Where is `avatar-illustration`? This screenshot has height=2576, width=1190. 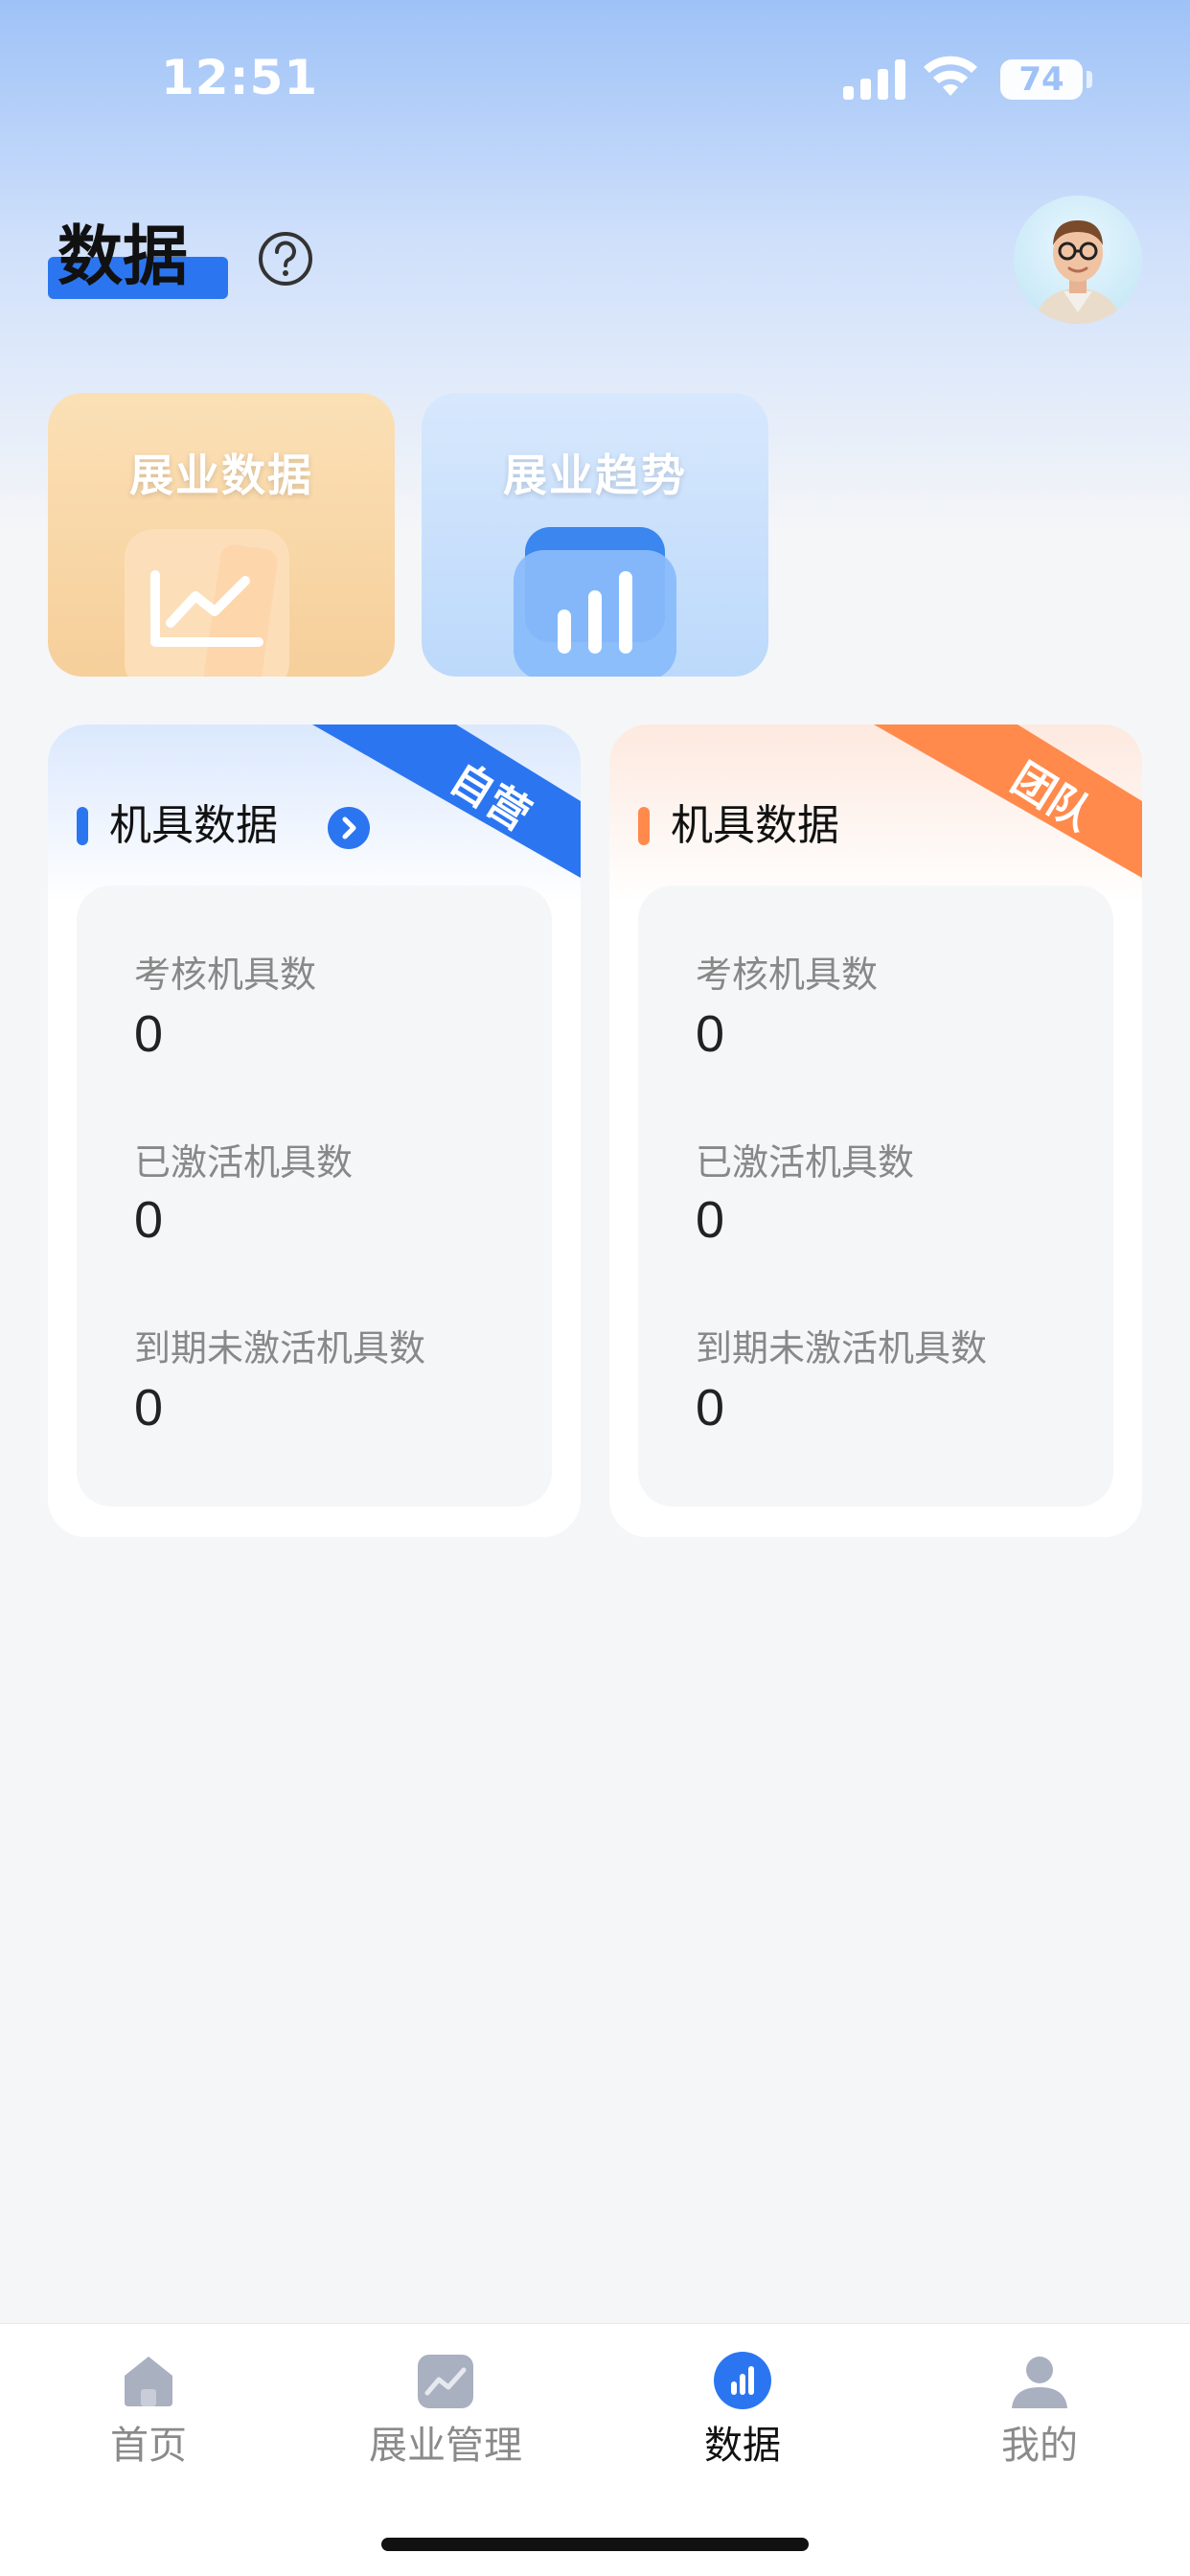
avatar-illustration is located at coordinates (1078, 272).